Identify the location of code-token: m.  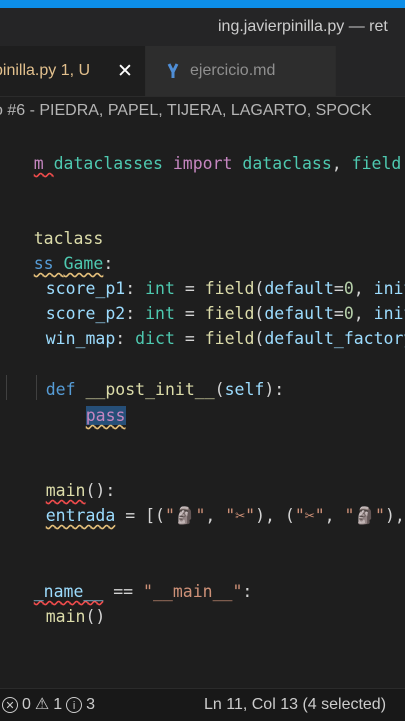
(43, 163).